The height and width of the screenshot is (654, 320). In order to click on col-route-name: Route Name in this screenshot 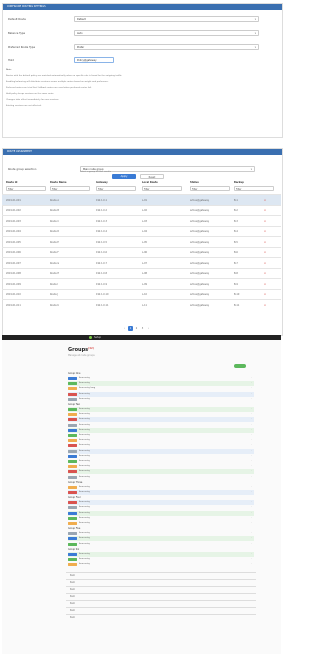, I will do `click(58, 182)`.